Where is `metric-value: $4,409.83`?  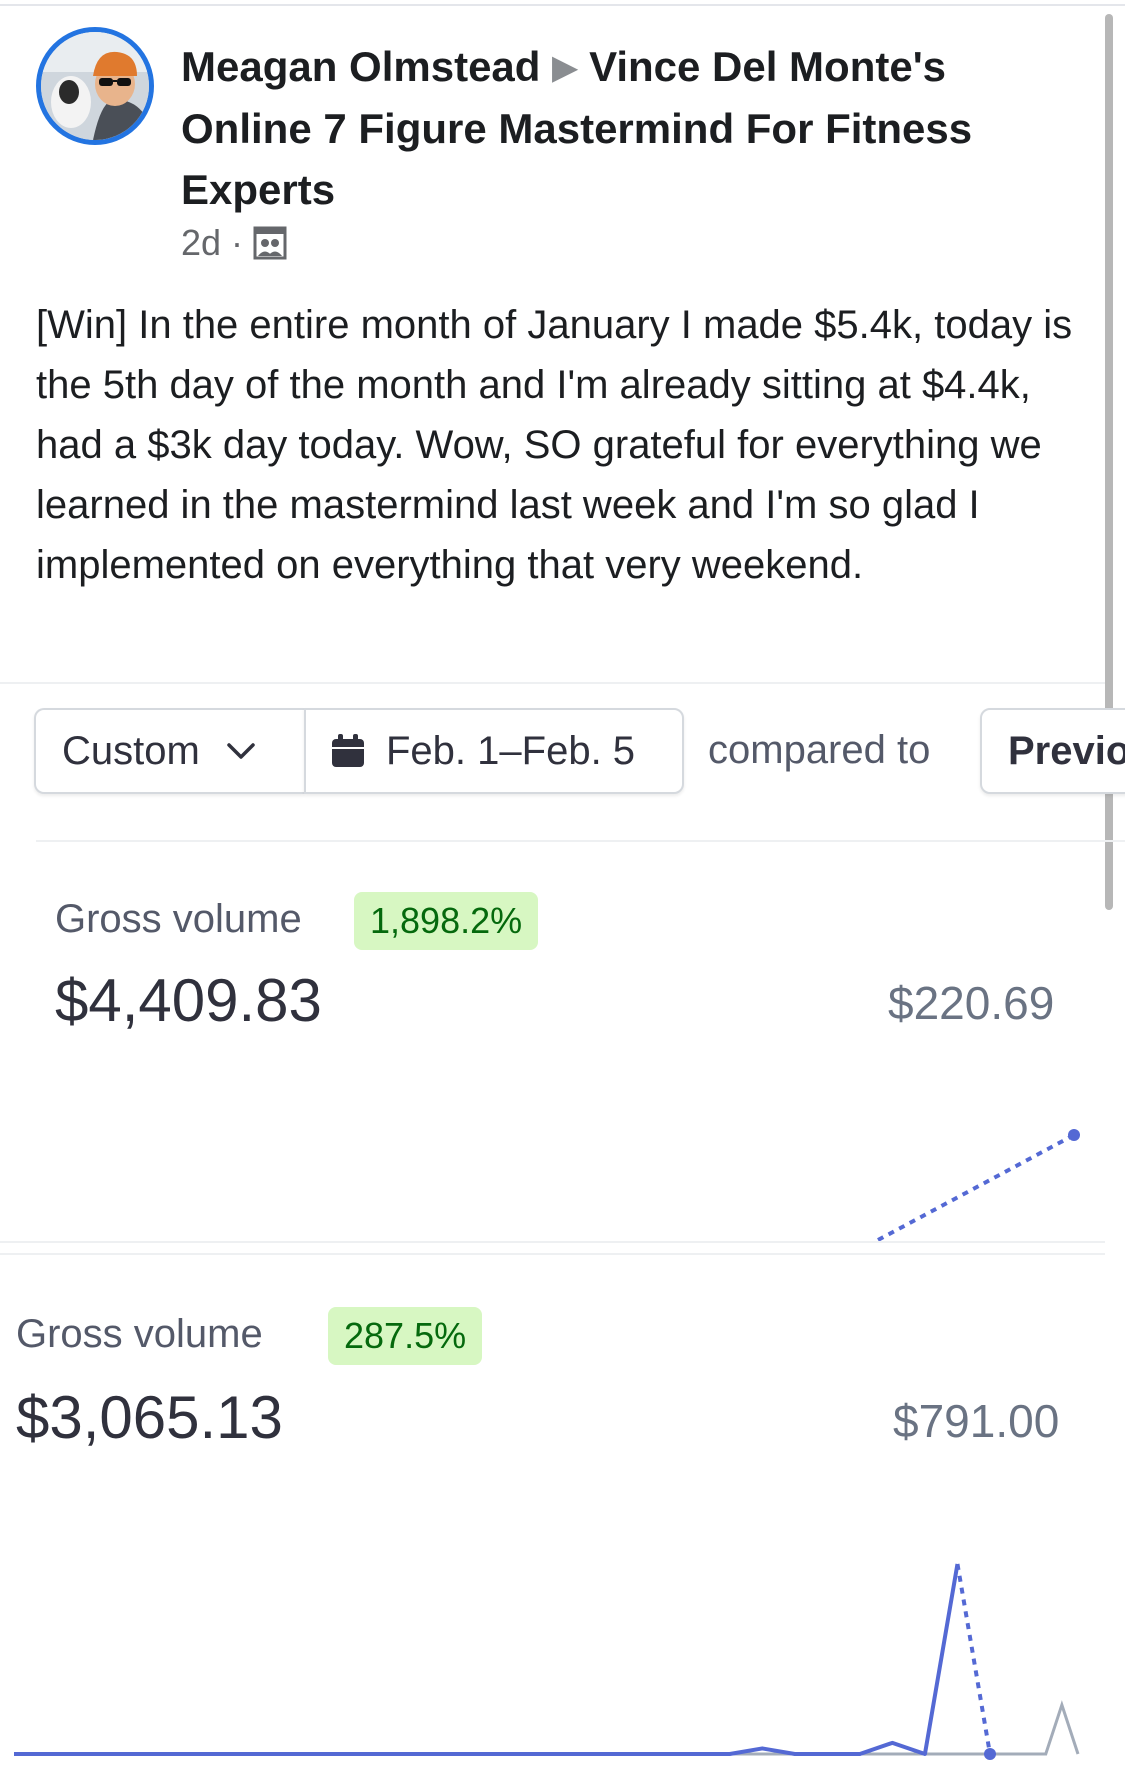 metric-value: $4,409.83 is located at coordinates (188, 1000).